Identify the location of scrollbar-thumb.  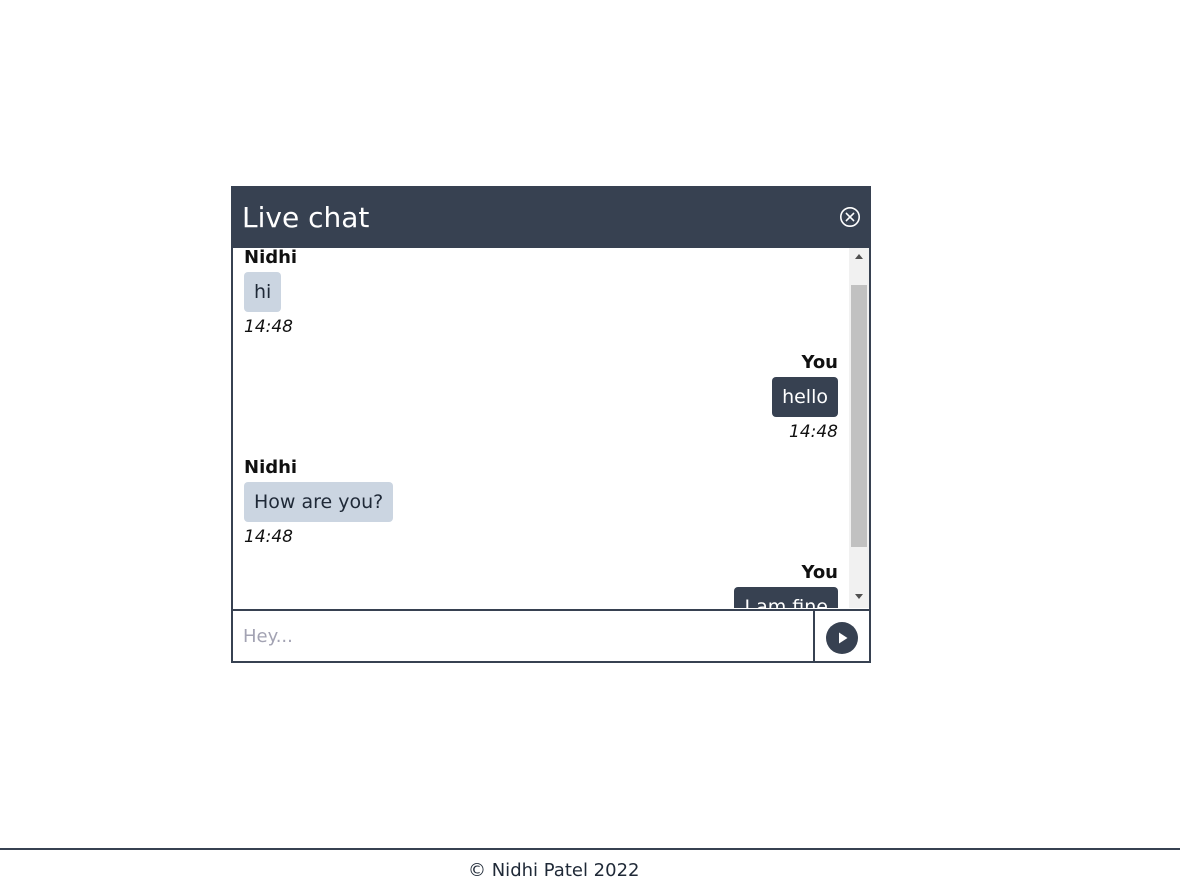
(859, 416).